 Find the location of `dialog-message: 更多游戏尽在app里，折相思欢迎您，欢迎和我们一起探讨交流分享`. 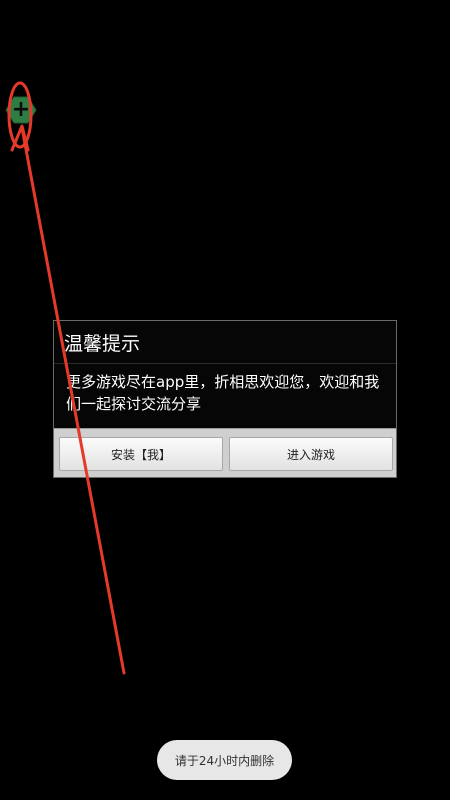

dialog-message: 更多游戏尽在app里，折相思欢迎您，欢迎和我们一起探讨交流分享 is located at coordinates (223, 393).